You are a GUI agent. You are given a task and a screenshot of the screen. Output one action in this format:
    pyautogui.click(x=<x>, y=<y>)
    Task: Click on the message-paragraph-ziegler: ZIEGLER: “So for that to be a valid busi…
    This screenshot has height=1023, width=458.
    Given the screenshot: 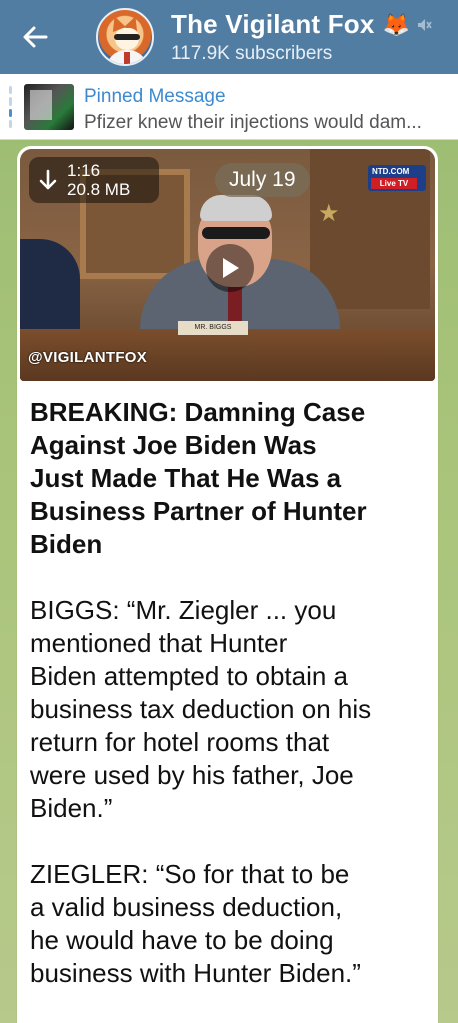 What is the action you would take?
    pyautogui.click(x=195, y=923)
    